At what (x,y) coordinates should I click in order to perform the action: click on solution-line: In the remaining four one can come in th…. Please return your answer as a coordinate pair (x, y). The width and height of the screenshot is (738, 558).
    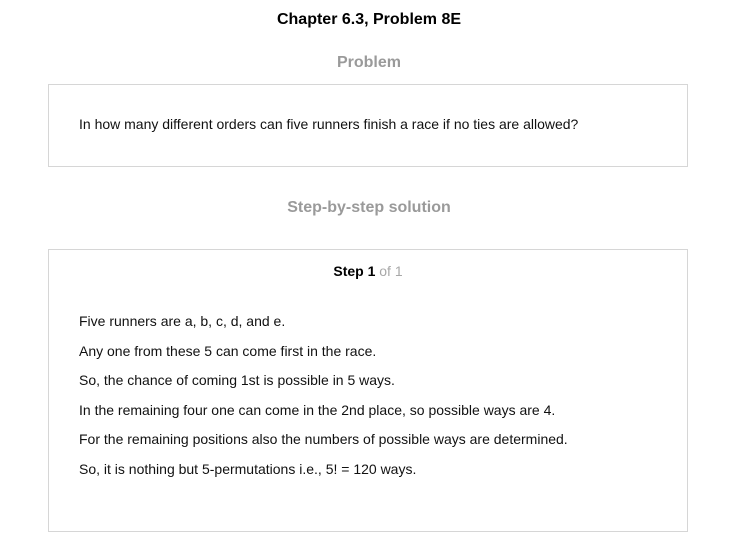
    Looking at the image, I should click on (317, 409).